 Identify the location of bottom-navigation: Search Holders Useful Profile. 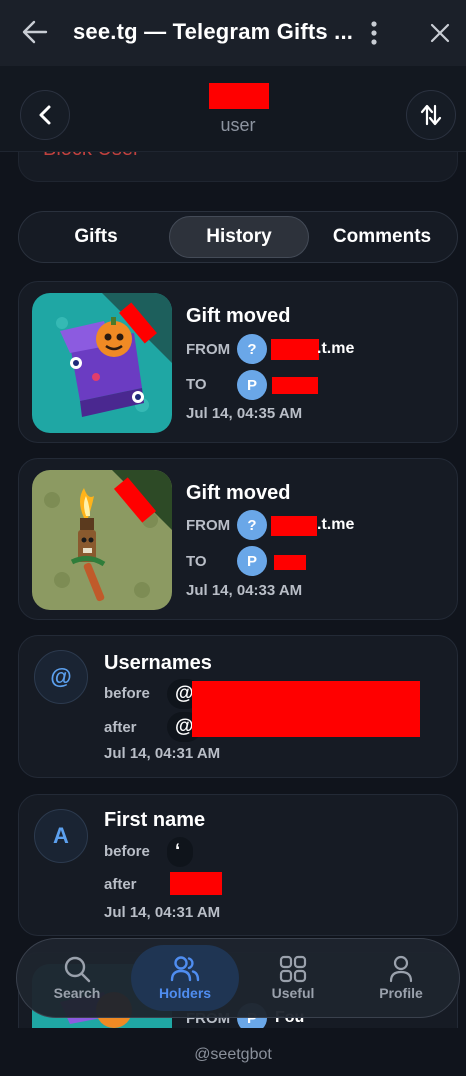
(238, 978).